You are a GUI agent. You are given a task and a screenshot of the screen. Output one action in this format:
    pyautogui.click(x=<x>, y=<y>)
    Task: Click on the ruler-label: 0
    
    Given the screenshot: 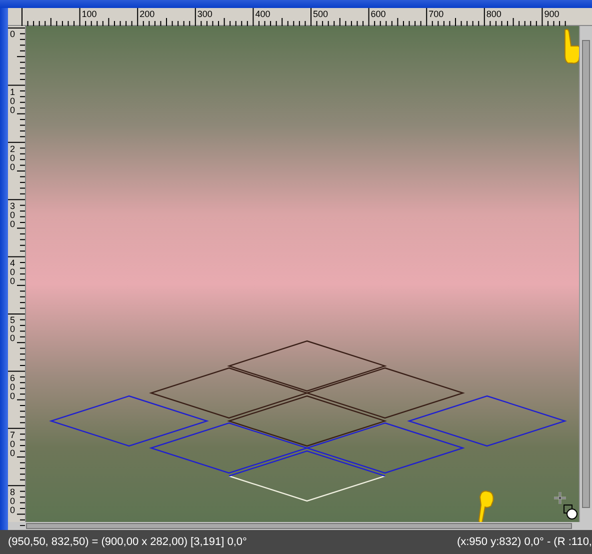 What is the action you would take?
    pyautogui.click(x=13, y=35)
    